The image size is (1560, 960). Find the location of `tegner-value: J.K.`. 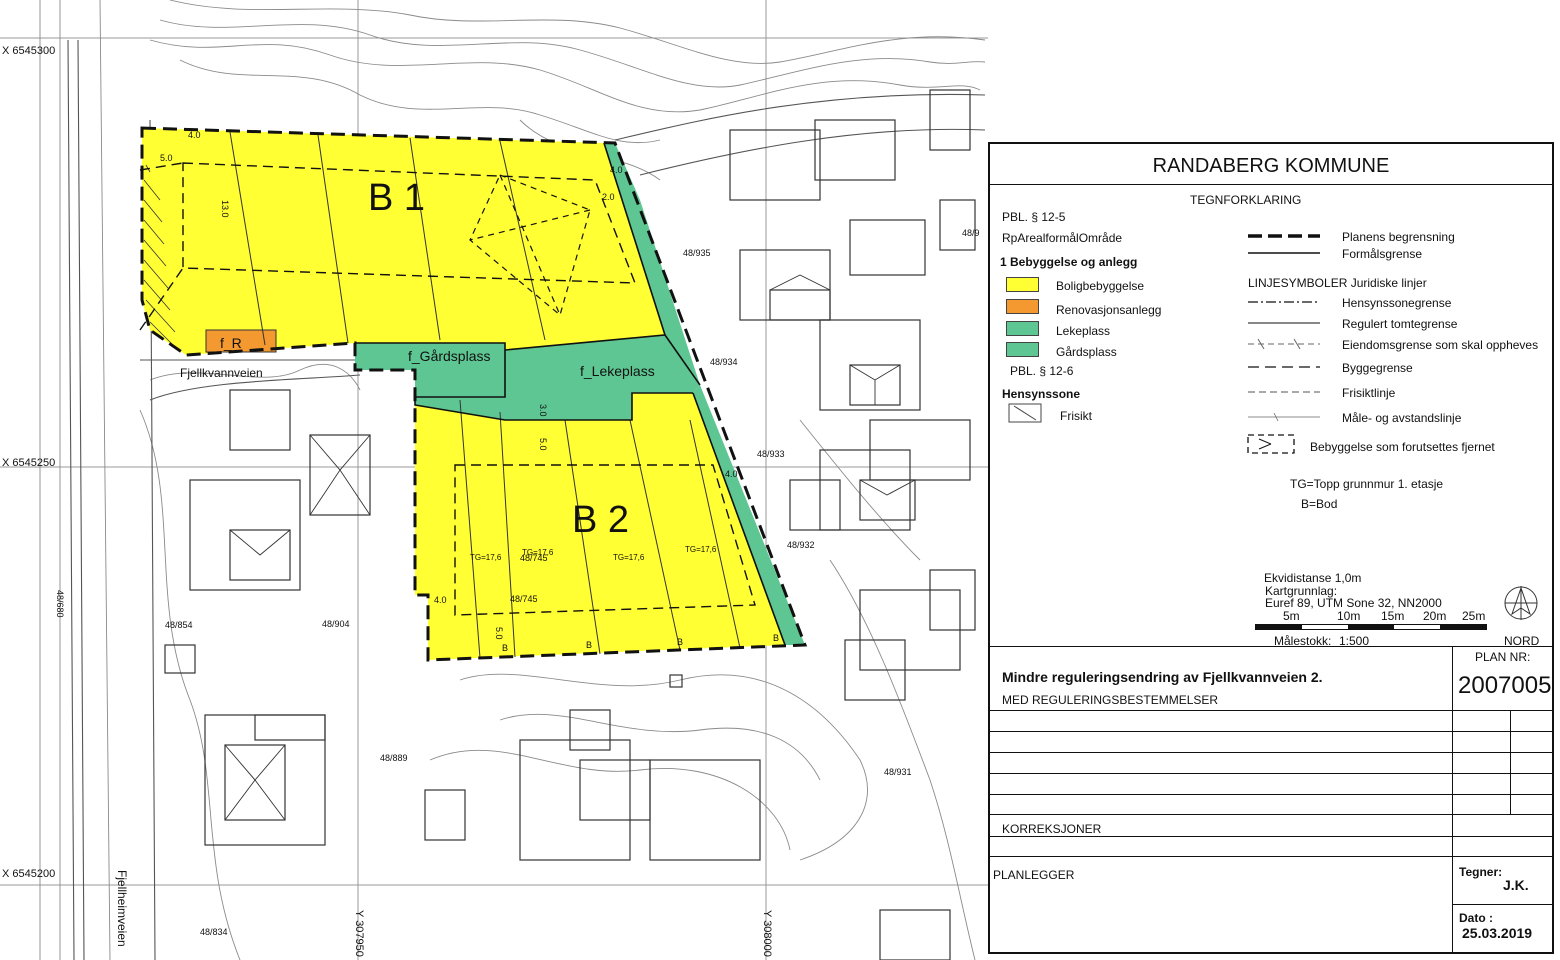

tegner-value: J.K. is located at coordinates (1516, 885).